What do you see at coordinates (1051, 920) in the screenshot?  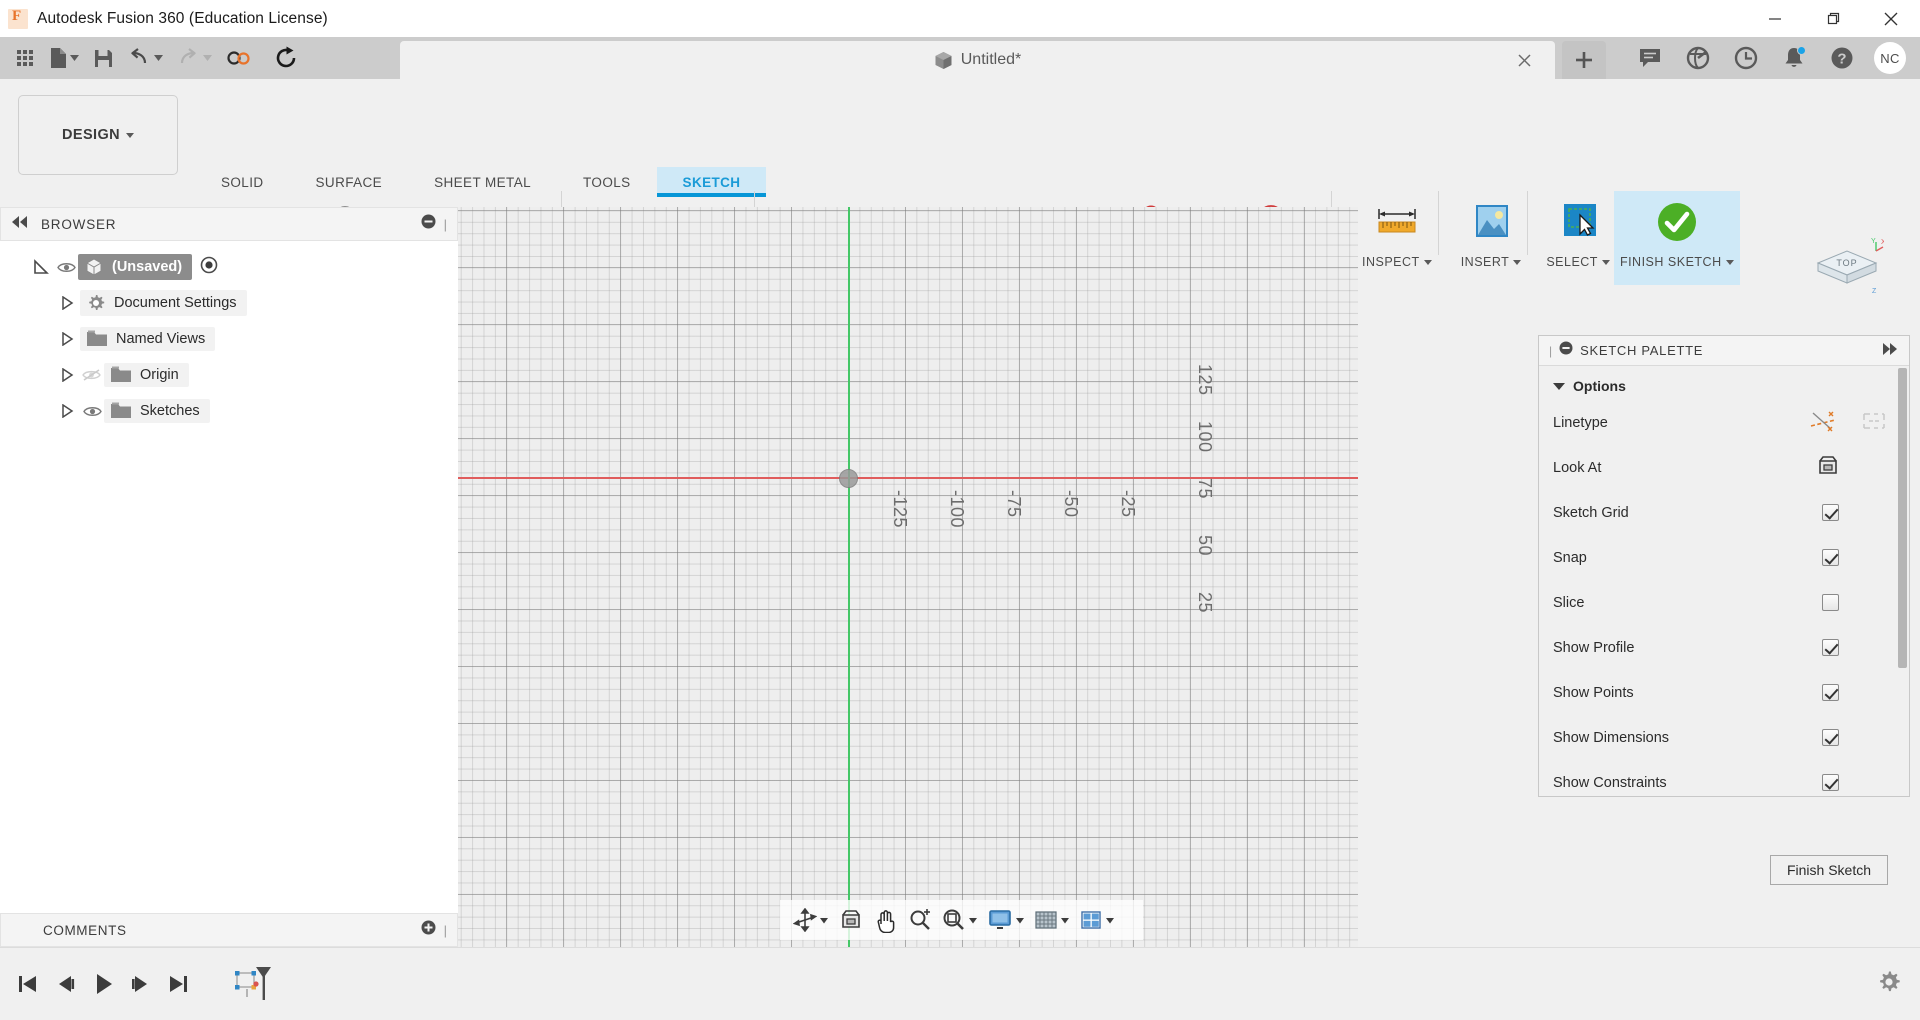 I see `grid-snaps-icon` at bounding box center [1051, 920].